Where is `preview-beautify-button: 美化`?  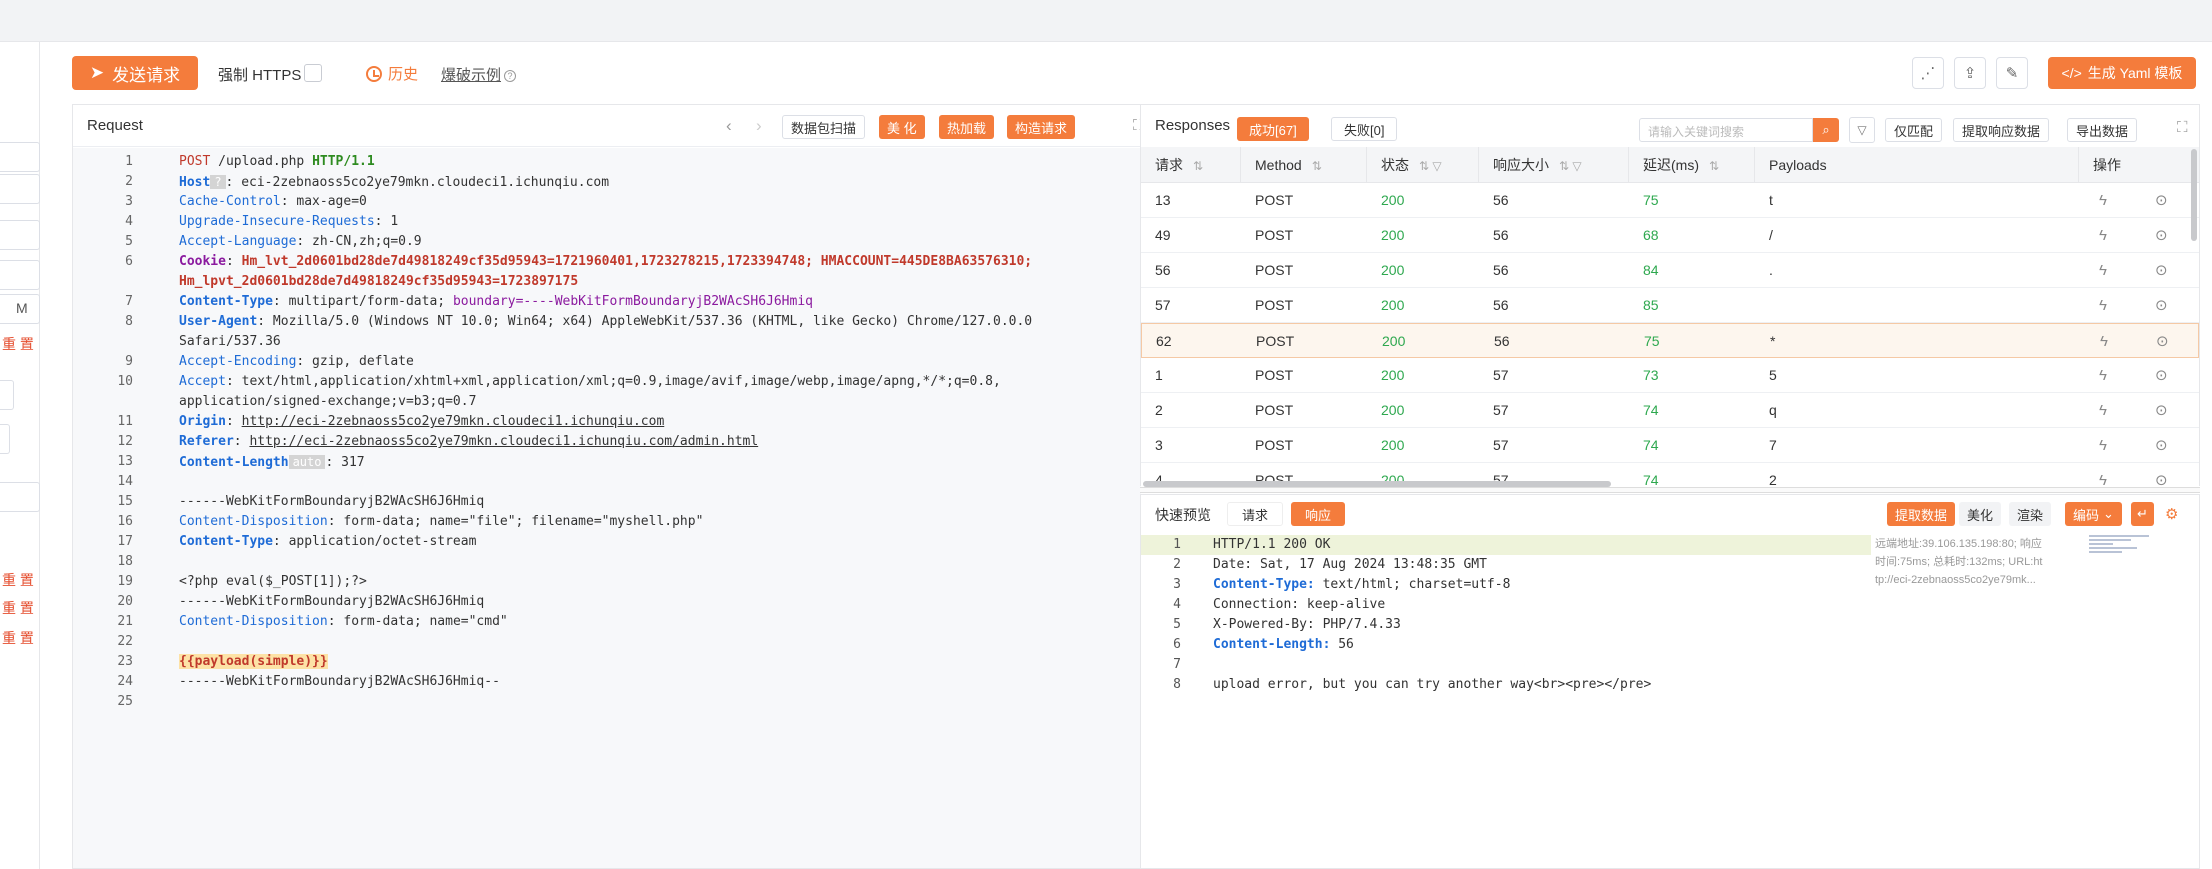 preview-beautify-button: 美化 is located at coordinates (1980, 514).